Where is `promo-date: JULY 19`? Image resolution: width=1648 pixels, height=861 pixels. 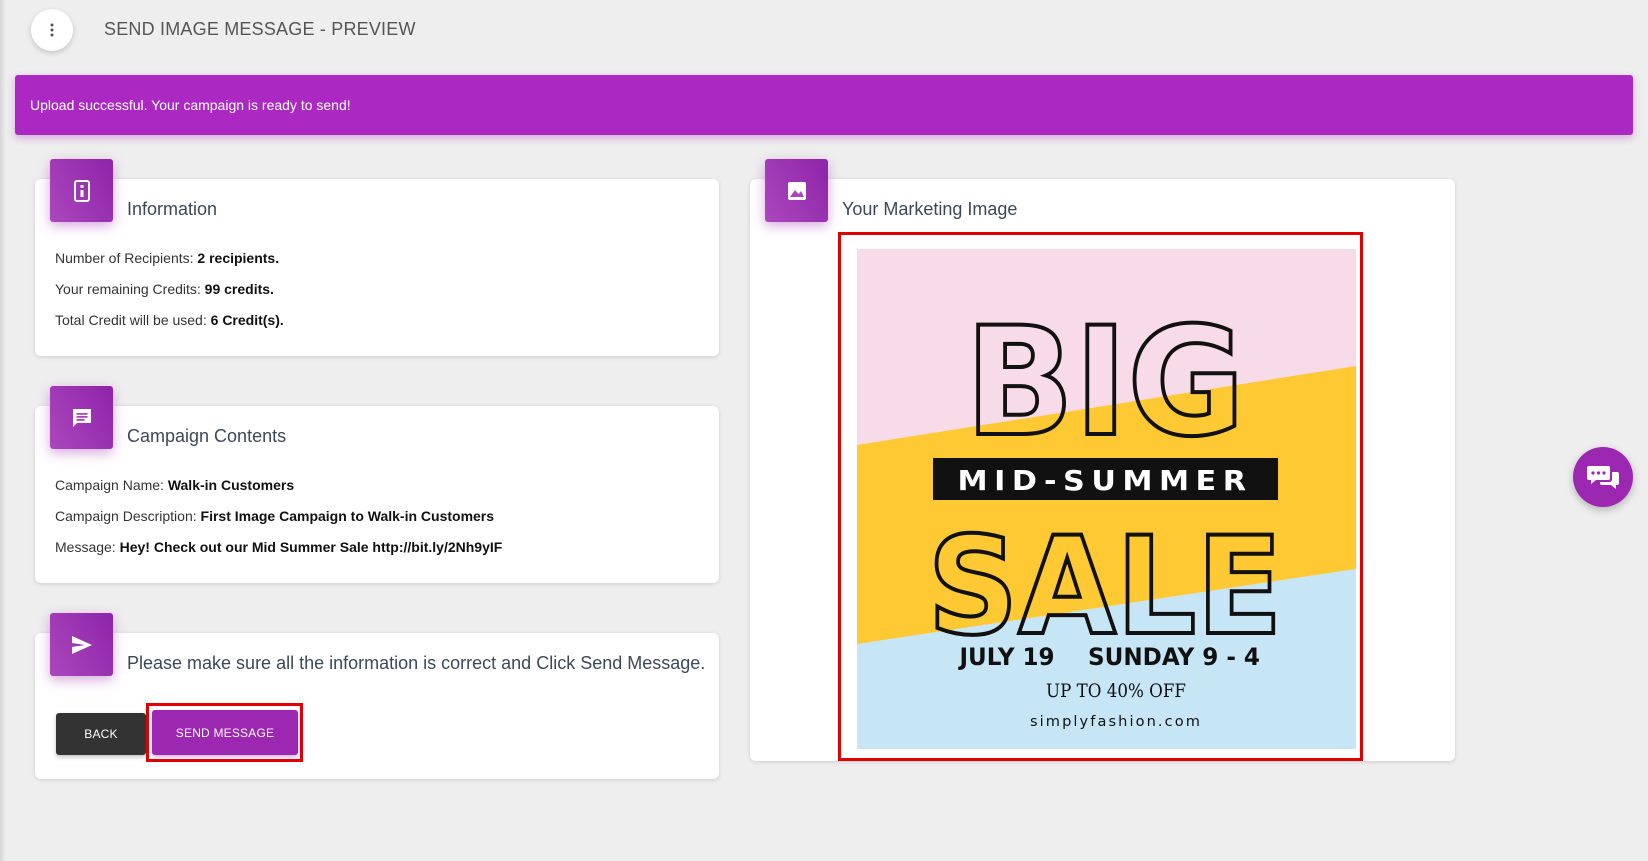 promo-date: JULY 19 is located at coordinates (1006, 657).